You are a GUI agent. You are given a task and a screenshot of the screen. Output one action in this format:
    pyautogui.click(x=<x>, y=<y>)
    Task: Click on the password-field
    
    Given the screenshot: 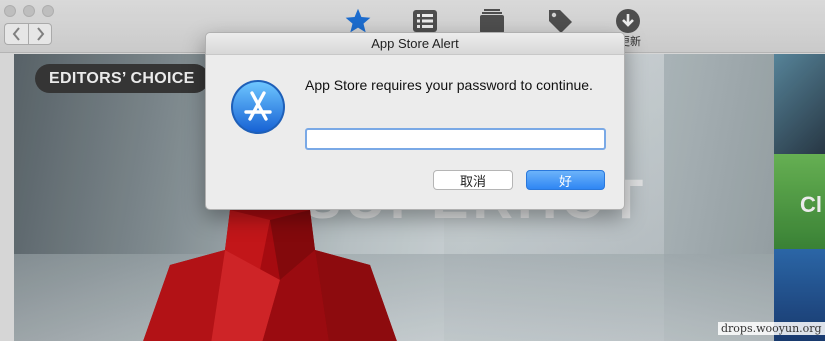 What is the action you would take?
    pyautogui.click(x=455, y=139)
    